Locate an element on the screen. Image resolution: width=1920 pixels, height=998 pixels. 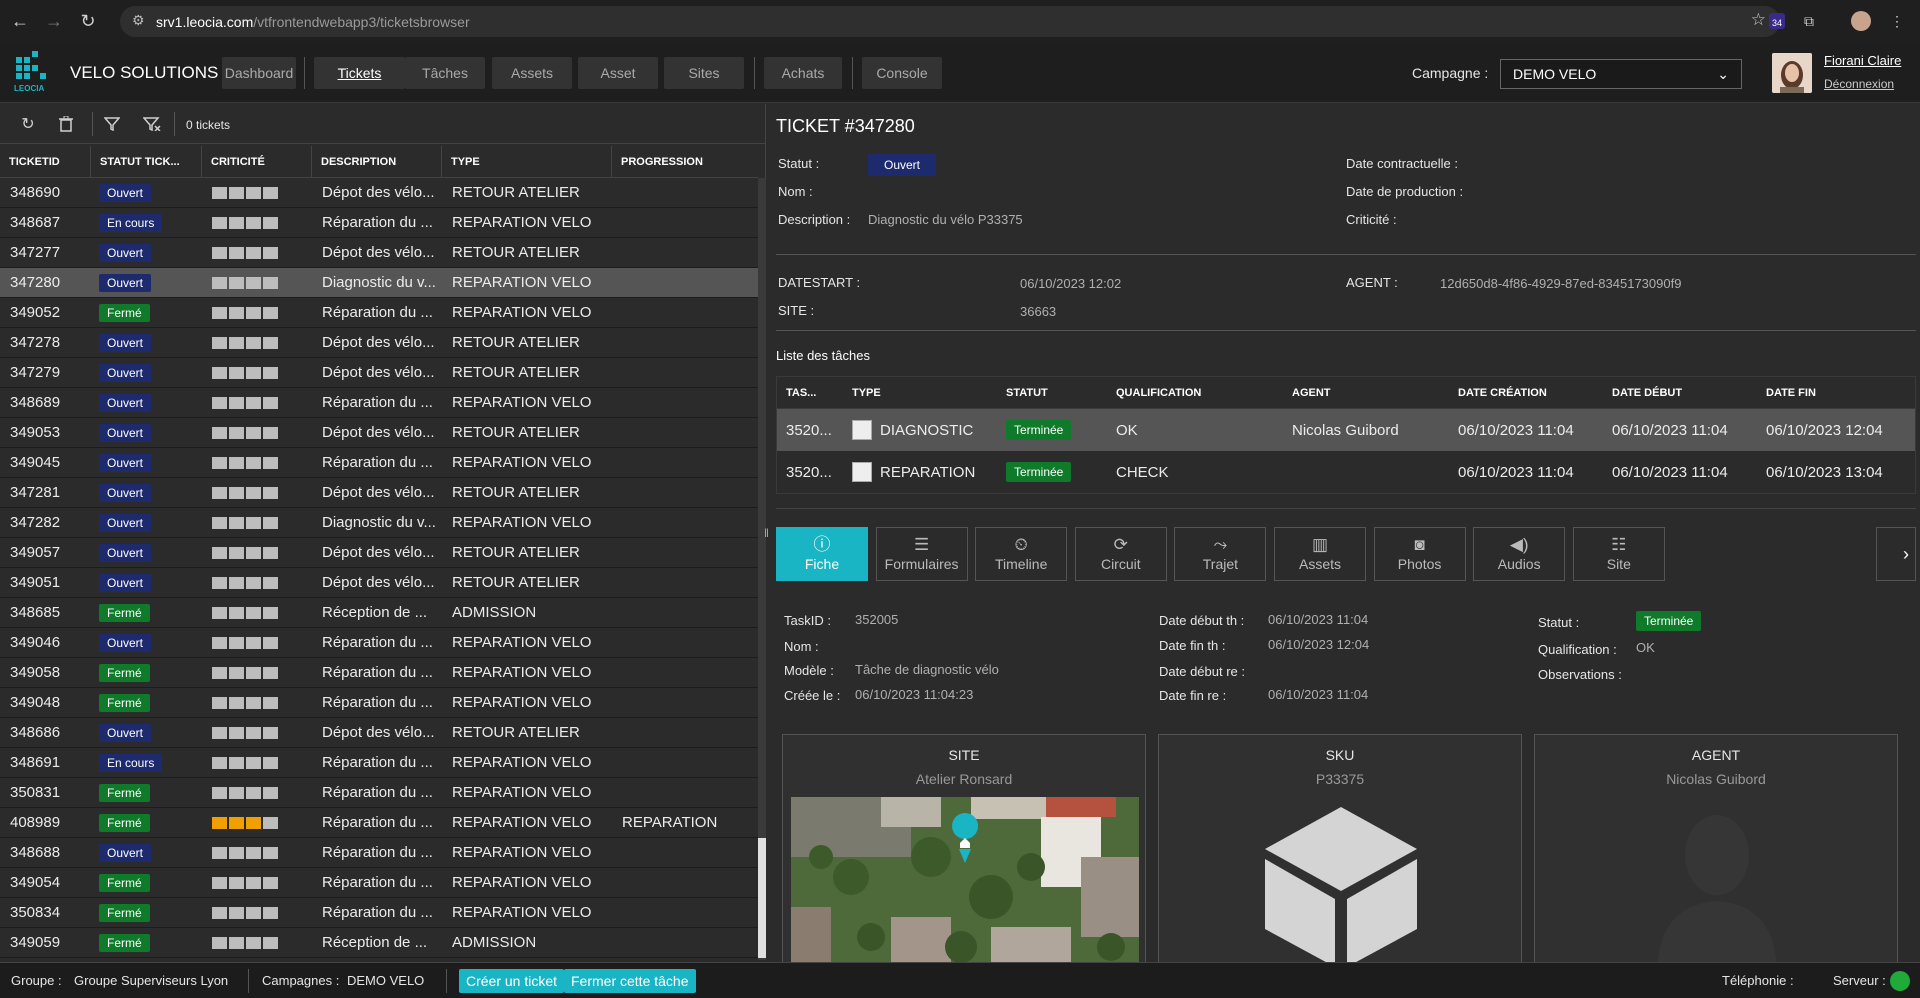
table-row: 349059 Fermé Réception de ... ADMISSION is located at coordinates (379, 943).